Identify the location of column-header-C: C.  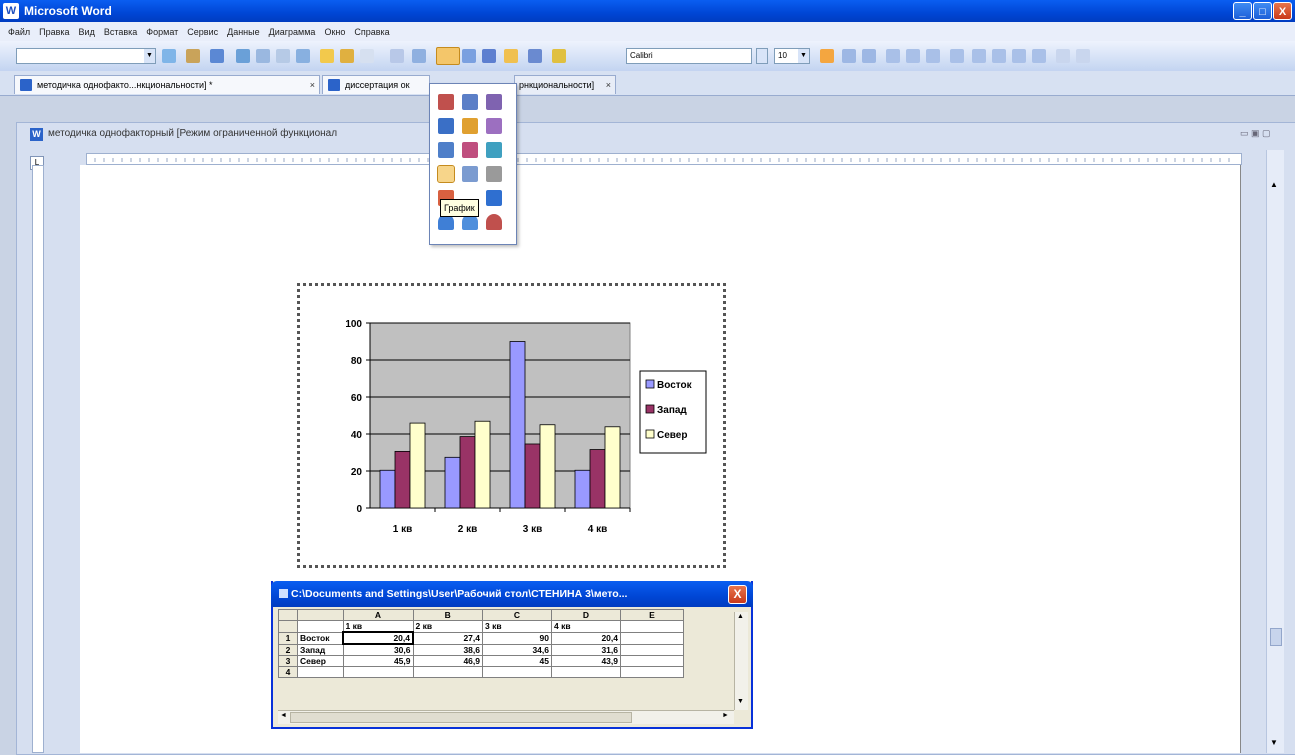
(517, 615).